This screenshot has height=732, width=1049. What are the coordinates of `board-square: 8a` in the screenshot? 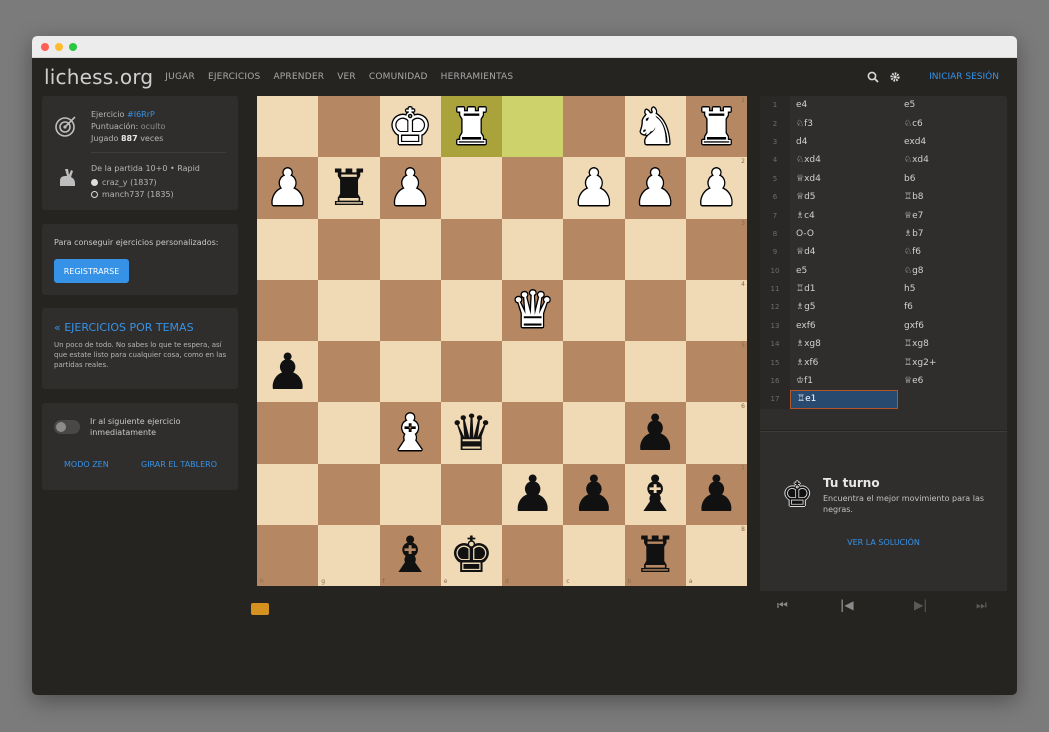 It's located at (716, 555).